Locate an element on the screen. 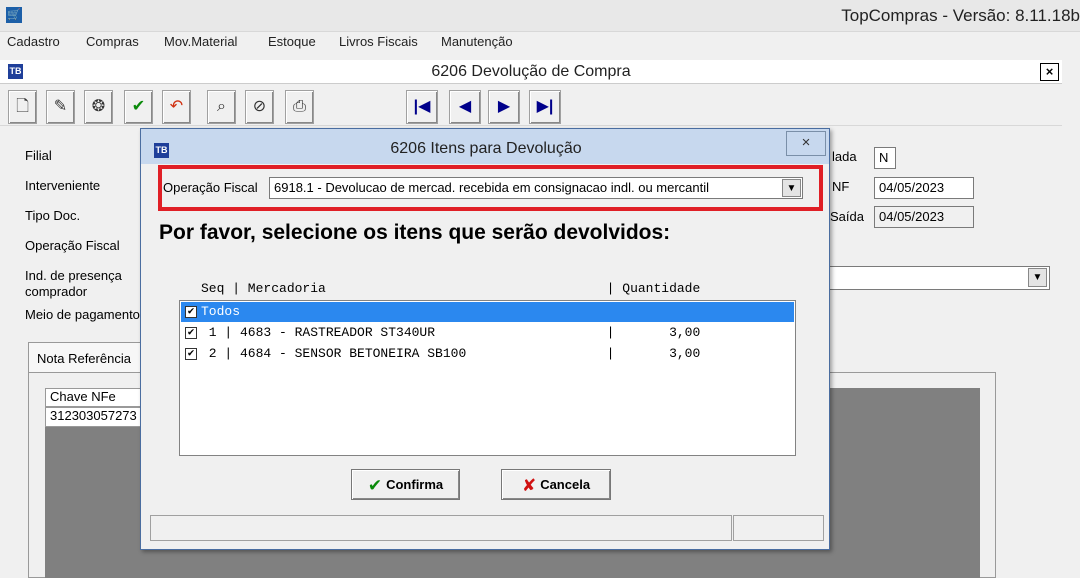  menu-compras: Compras is located at coordinates (112, 41).